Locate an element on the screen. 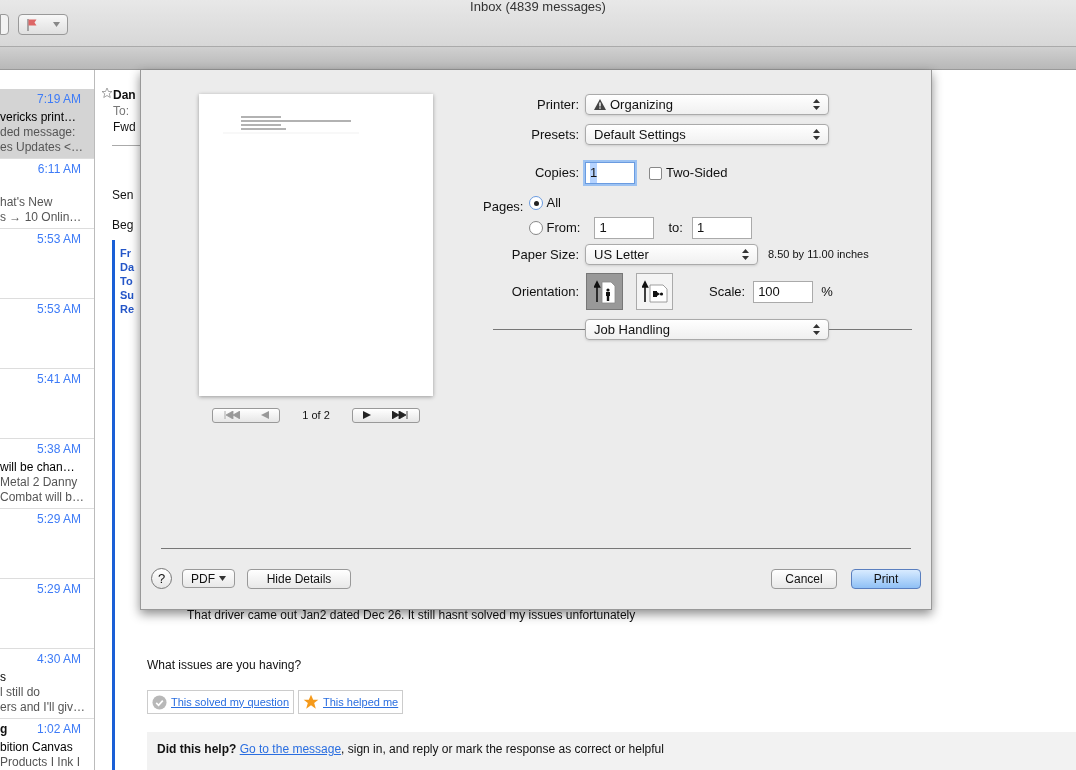 The height and width of the screenshot is (770, 1076). message-preview-text: hat's New is located at coordinates (26, 202).